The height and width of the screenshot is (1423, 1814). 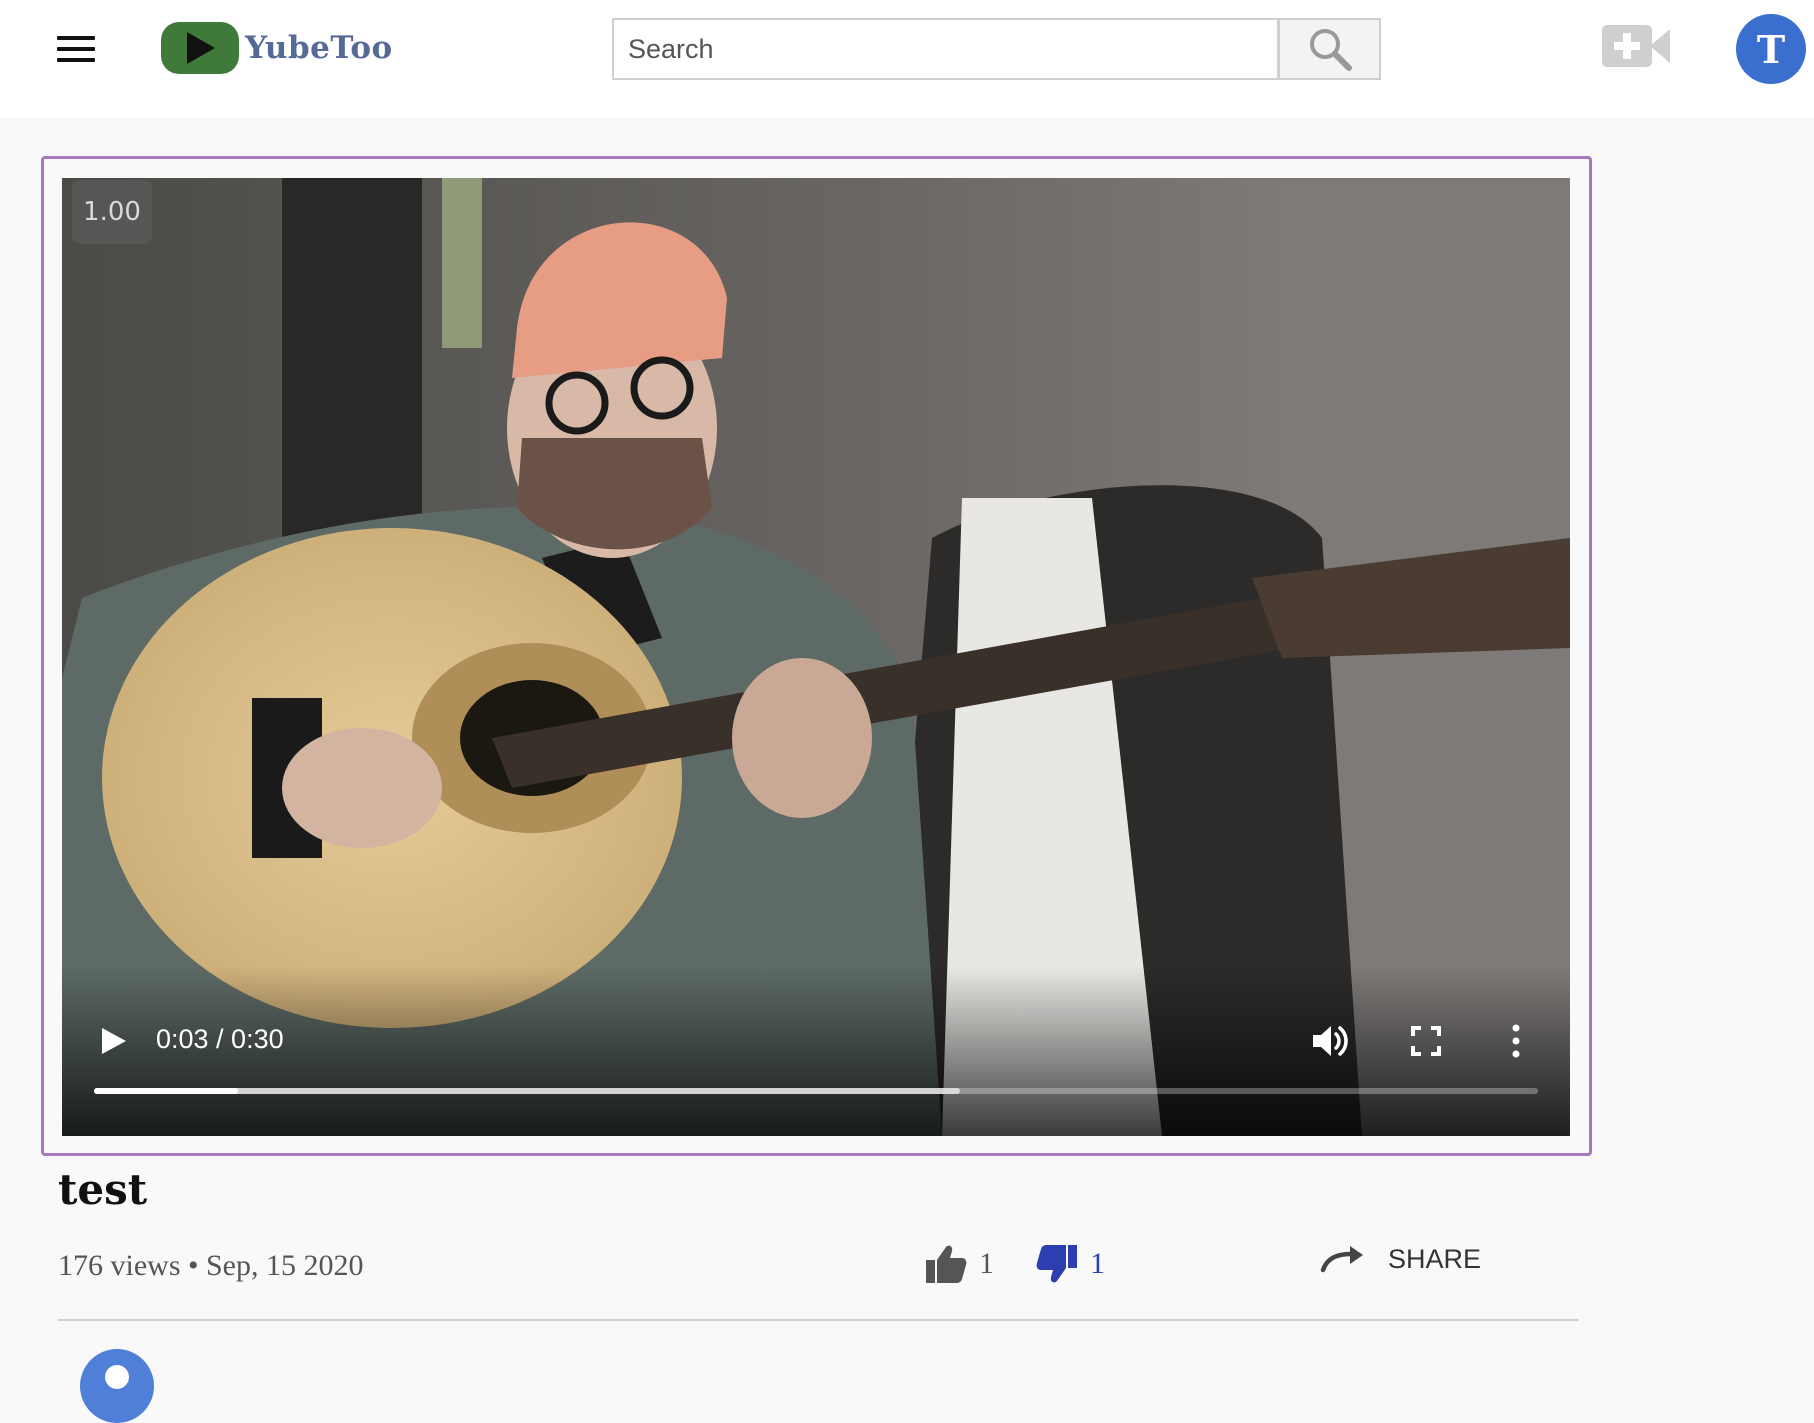 I want to click on playback-speed-badge: 1.00, so click(x=112, y=212).